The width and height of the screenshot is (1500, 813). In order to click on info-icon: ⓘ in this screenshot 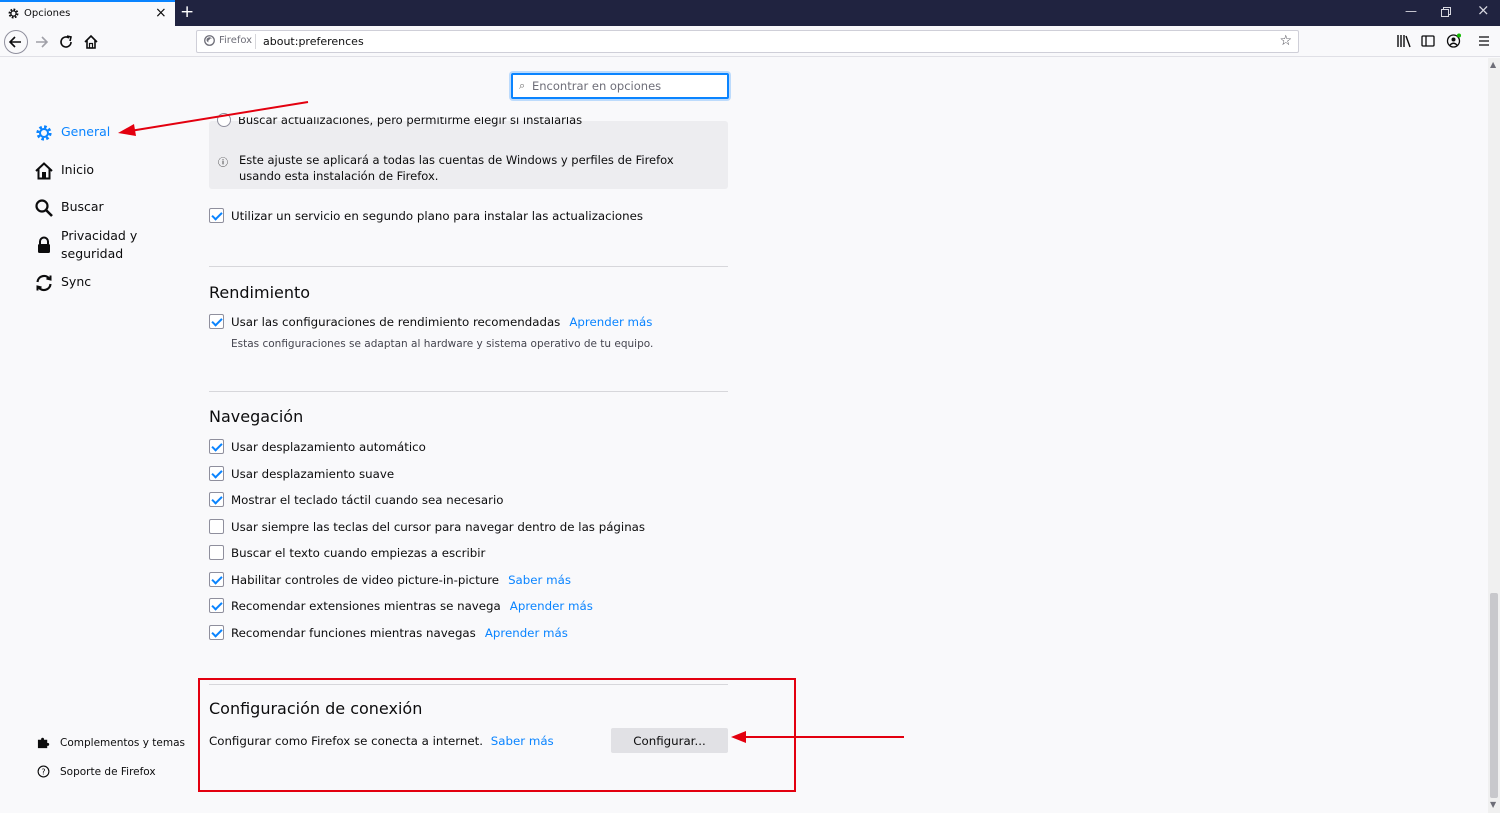, I will do `click(223, 163)`.